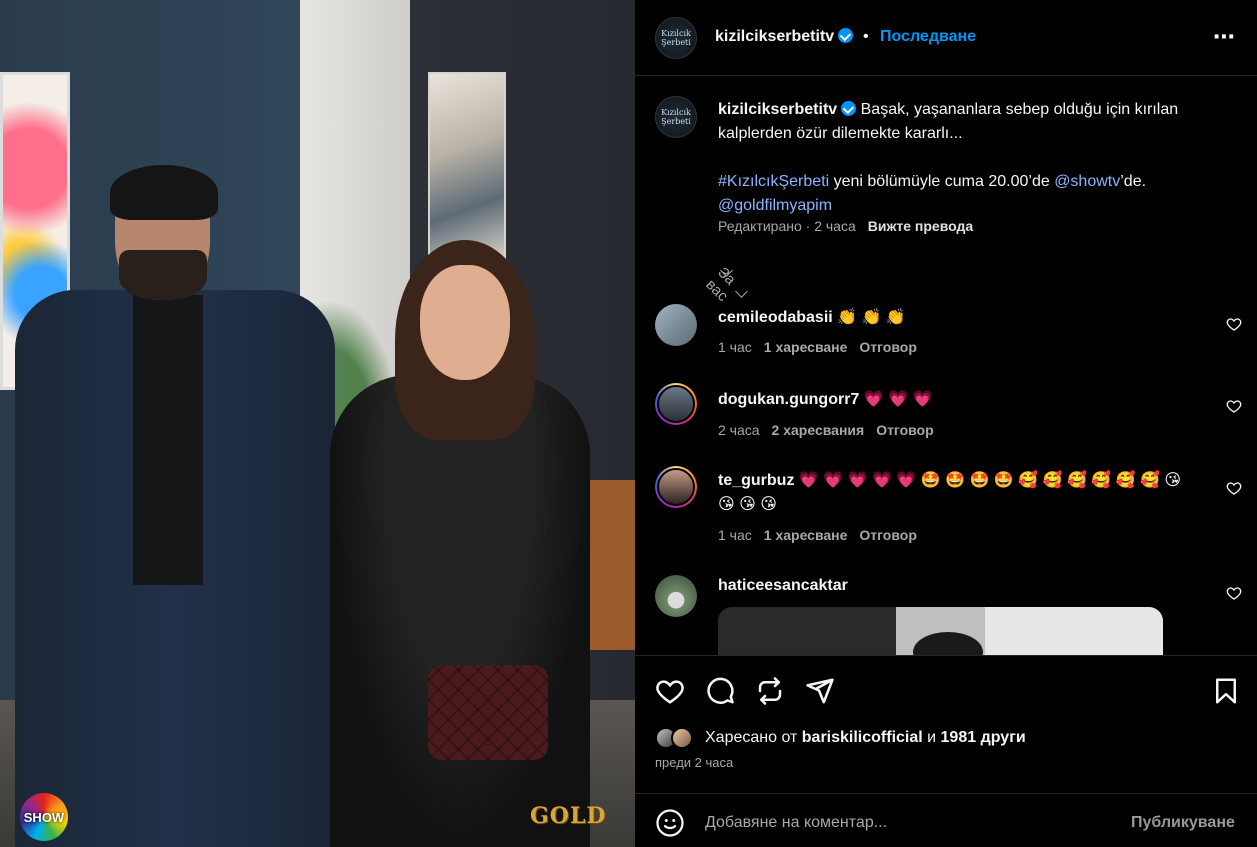 This screenshot has width=1257, height=847. Describe the element at coordinates (773, 181) in the screenshot. I see `hashtag-link: #KızılcıkŞerbeti` at that location.